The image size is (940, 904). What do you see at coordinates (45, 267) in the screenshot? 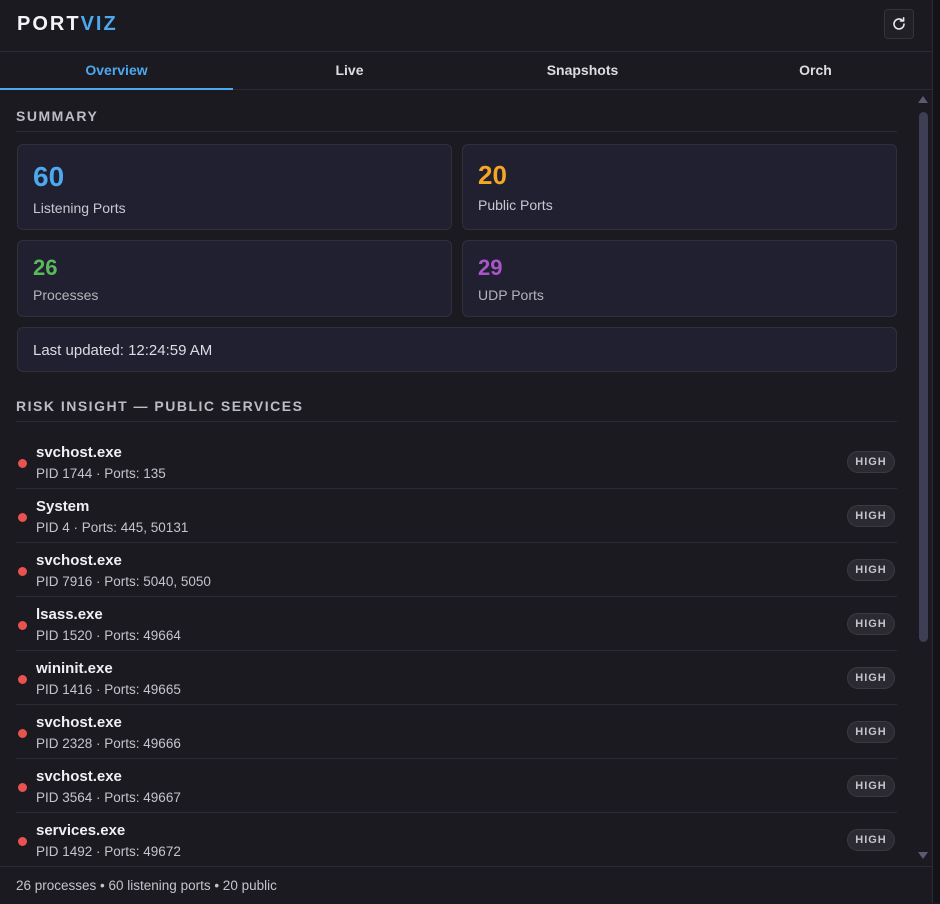
I see `processes-value: 26` at bounding box center [45, 267].